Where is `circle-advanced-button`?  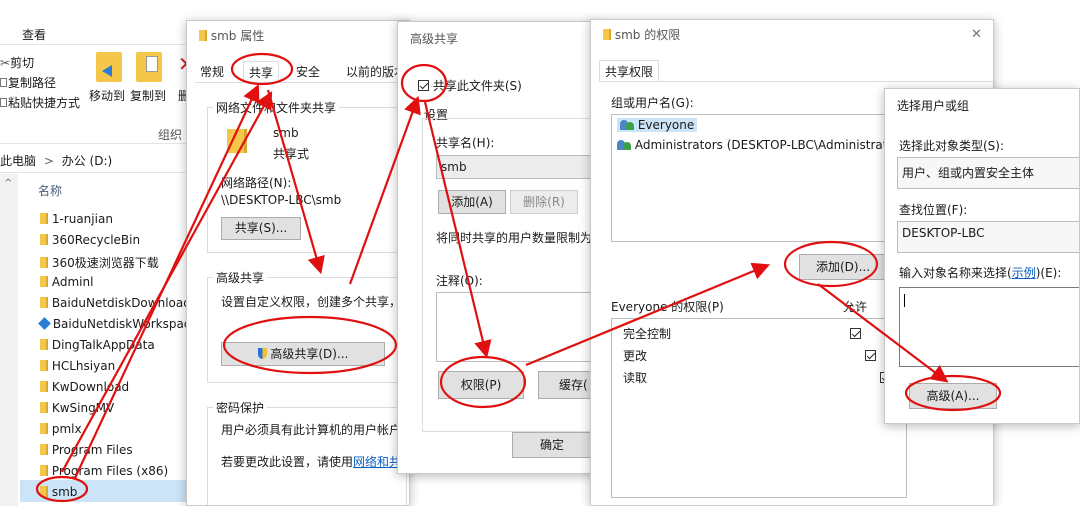
circle-advanced-button is located at coordinates (953, 393).